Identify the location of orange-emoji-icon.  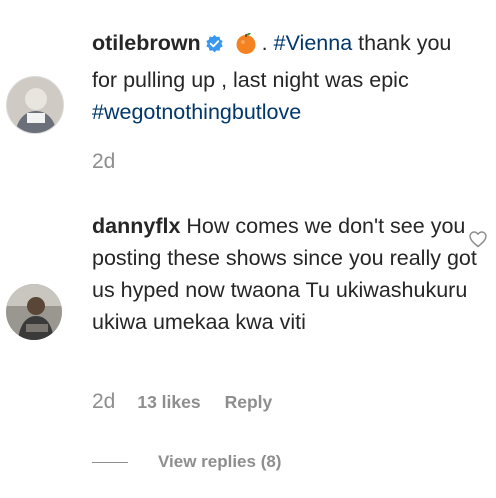
(246, 47).